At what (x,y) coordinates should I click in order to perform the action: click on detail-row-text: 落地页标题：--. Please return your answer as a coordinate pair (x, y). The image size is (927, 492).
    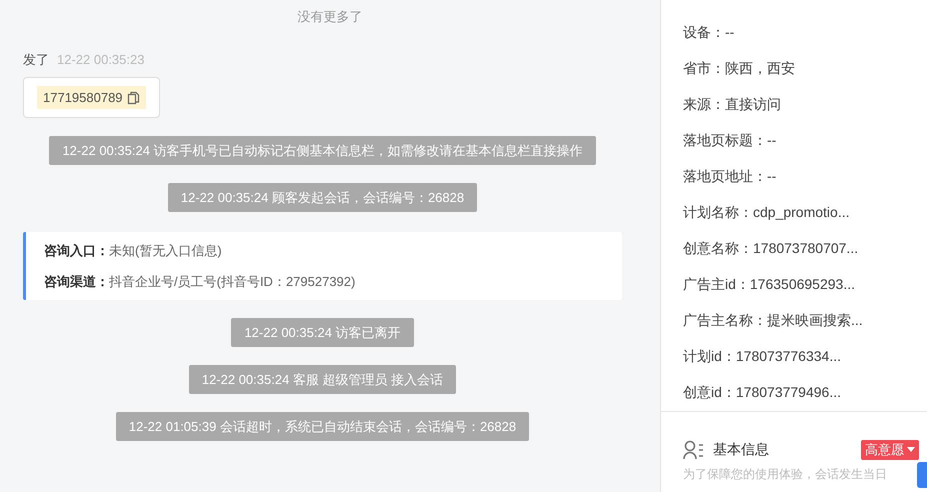
    Looking at the image, I should click on (730, 140).